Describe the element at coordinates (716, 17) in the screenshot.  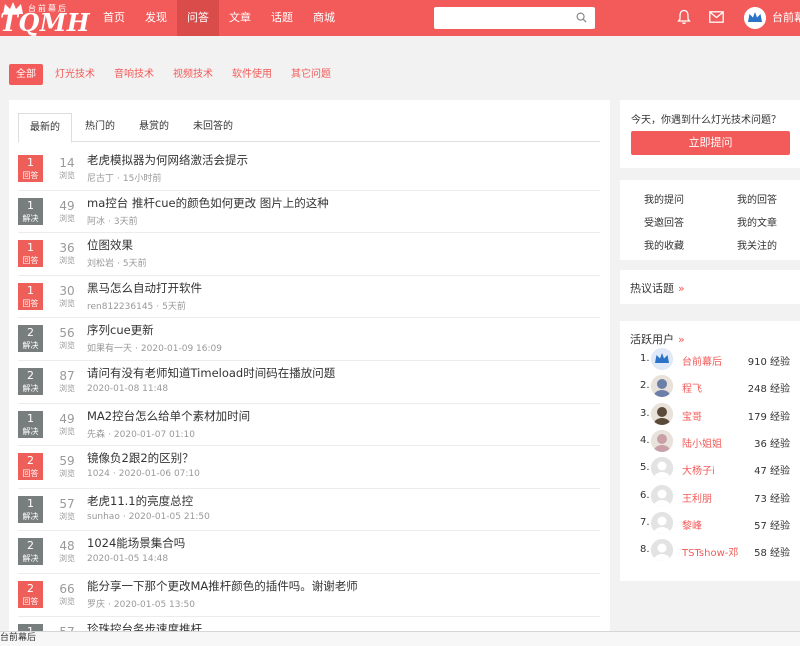
I see `mail-icon` at that location.